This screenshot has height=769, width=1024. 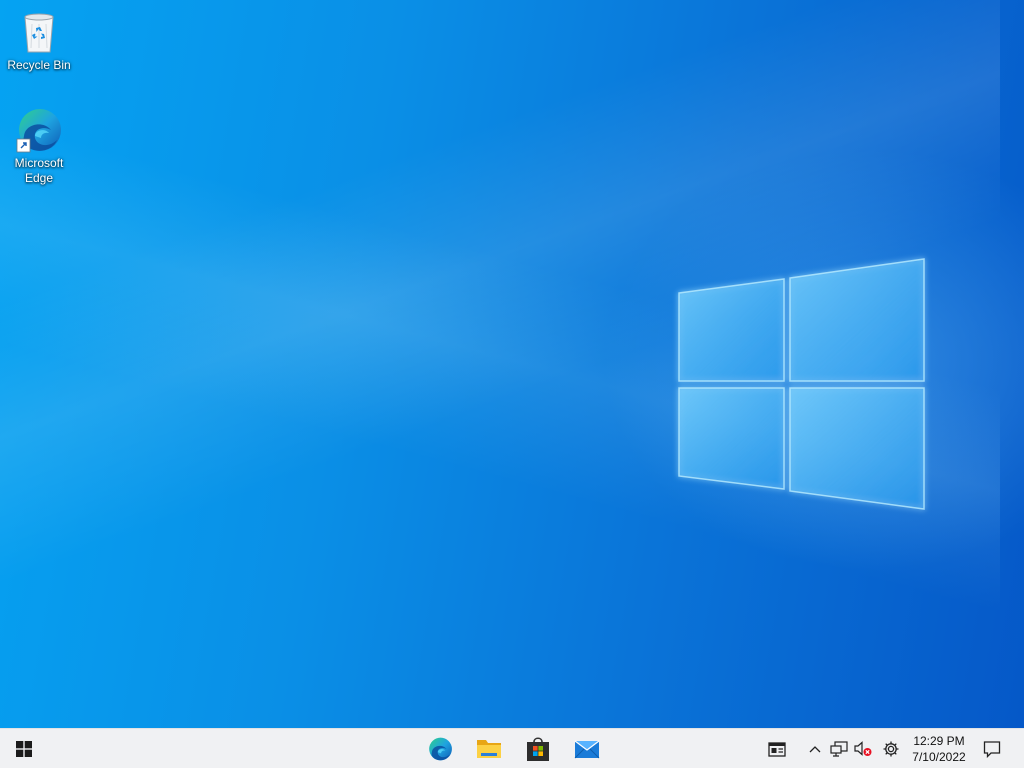 I want to click on taskbar-file-explorer-button, so click(x=489, y=749).